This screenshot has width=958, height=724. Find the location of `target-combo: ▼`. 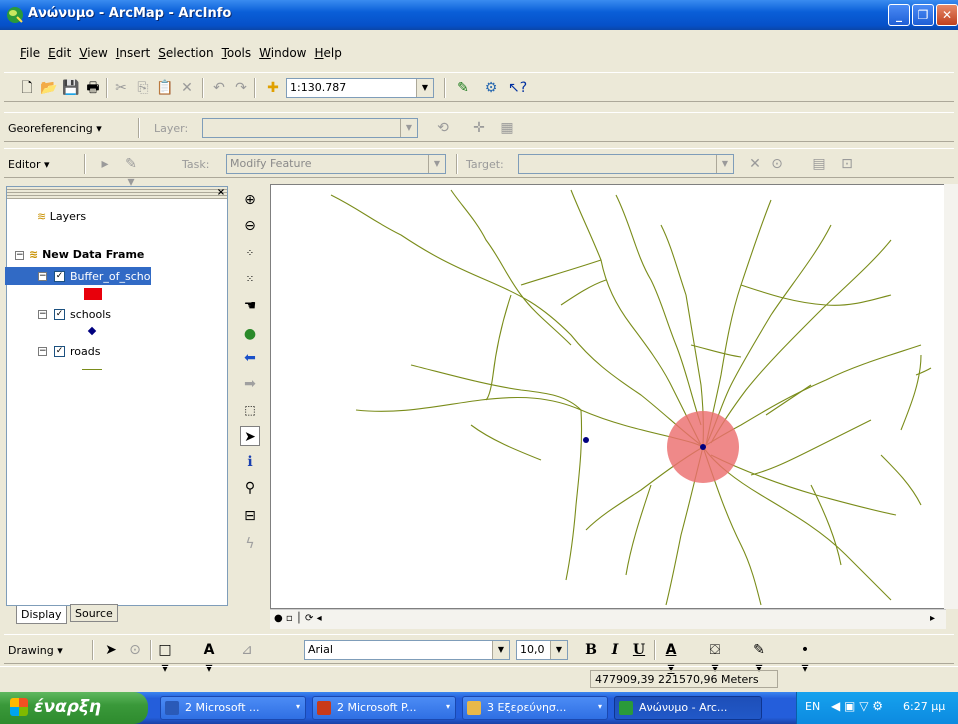

target-combo: ▼ is located at coordinates (626, 164).